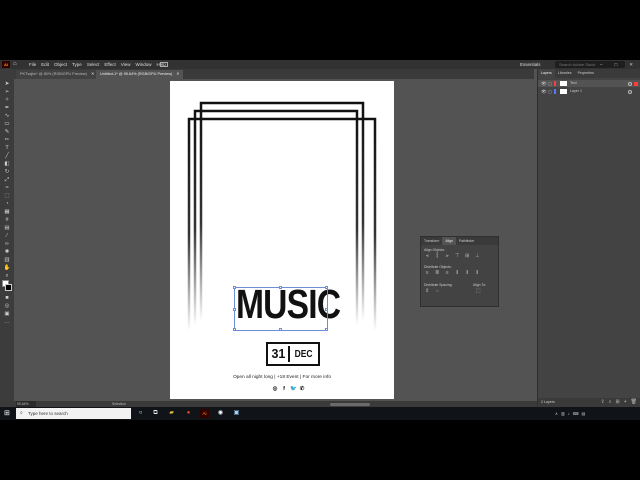 The height and width of the screenshot is (480, 640). What do you see at coordinates (589, 91) in the screenshot?
I see `layer-row-layer-1: 👁 ▢ Layer 1` at bounding box center [589, 91].